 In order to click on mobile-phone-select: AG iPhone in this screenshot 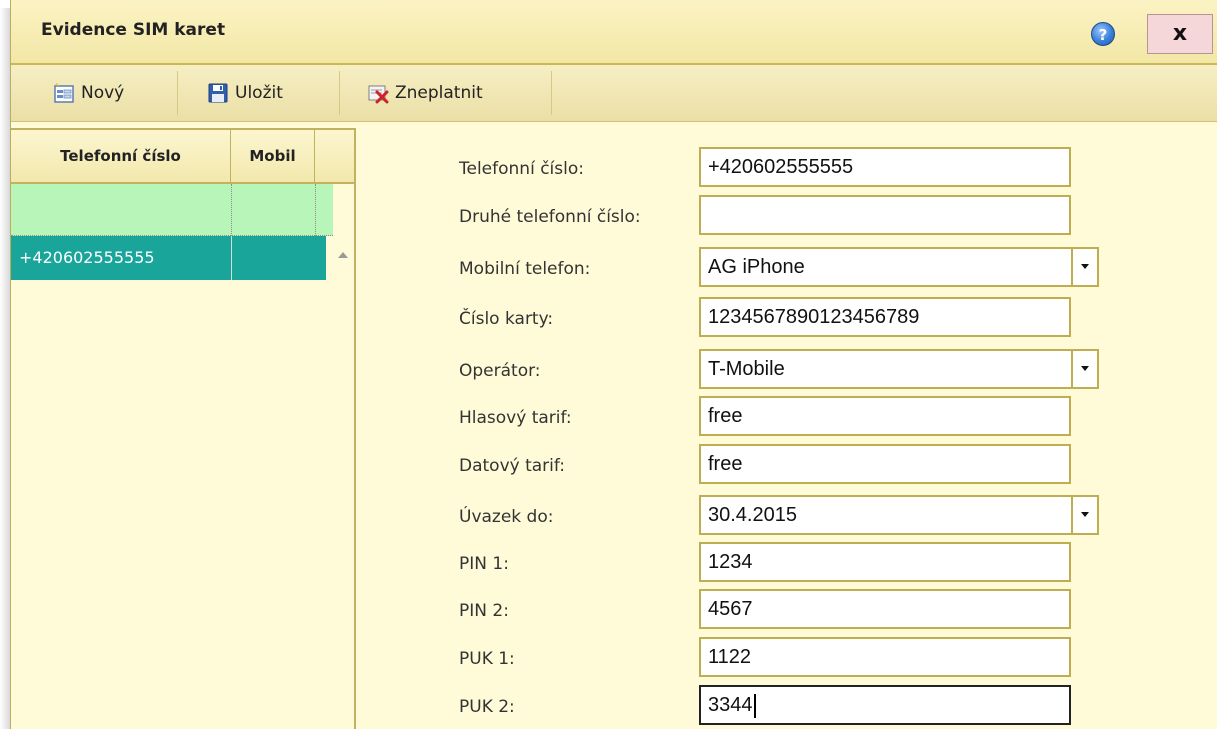, I will do `click(899, 267)`.